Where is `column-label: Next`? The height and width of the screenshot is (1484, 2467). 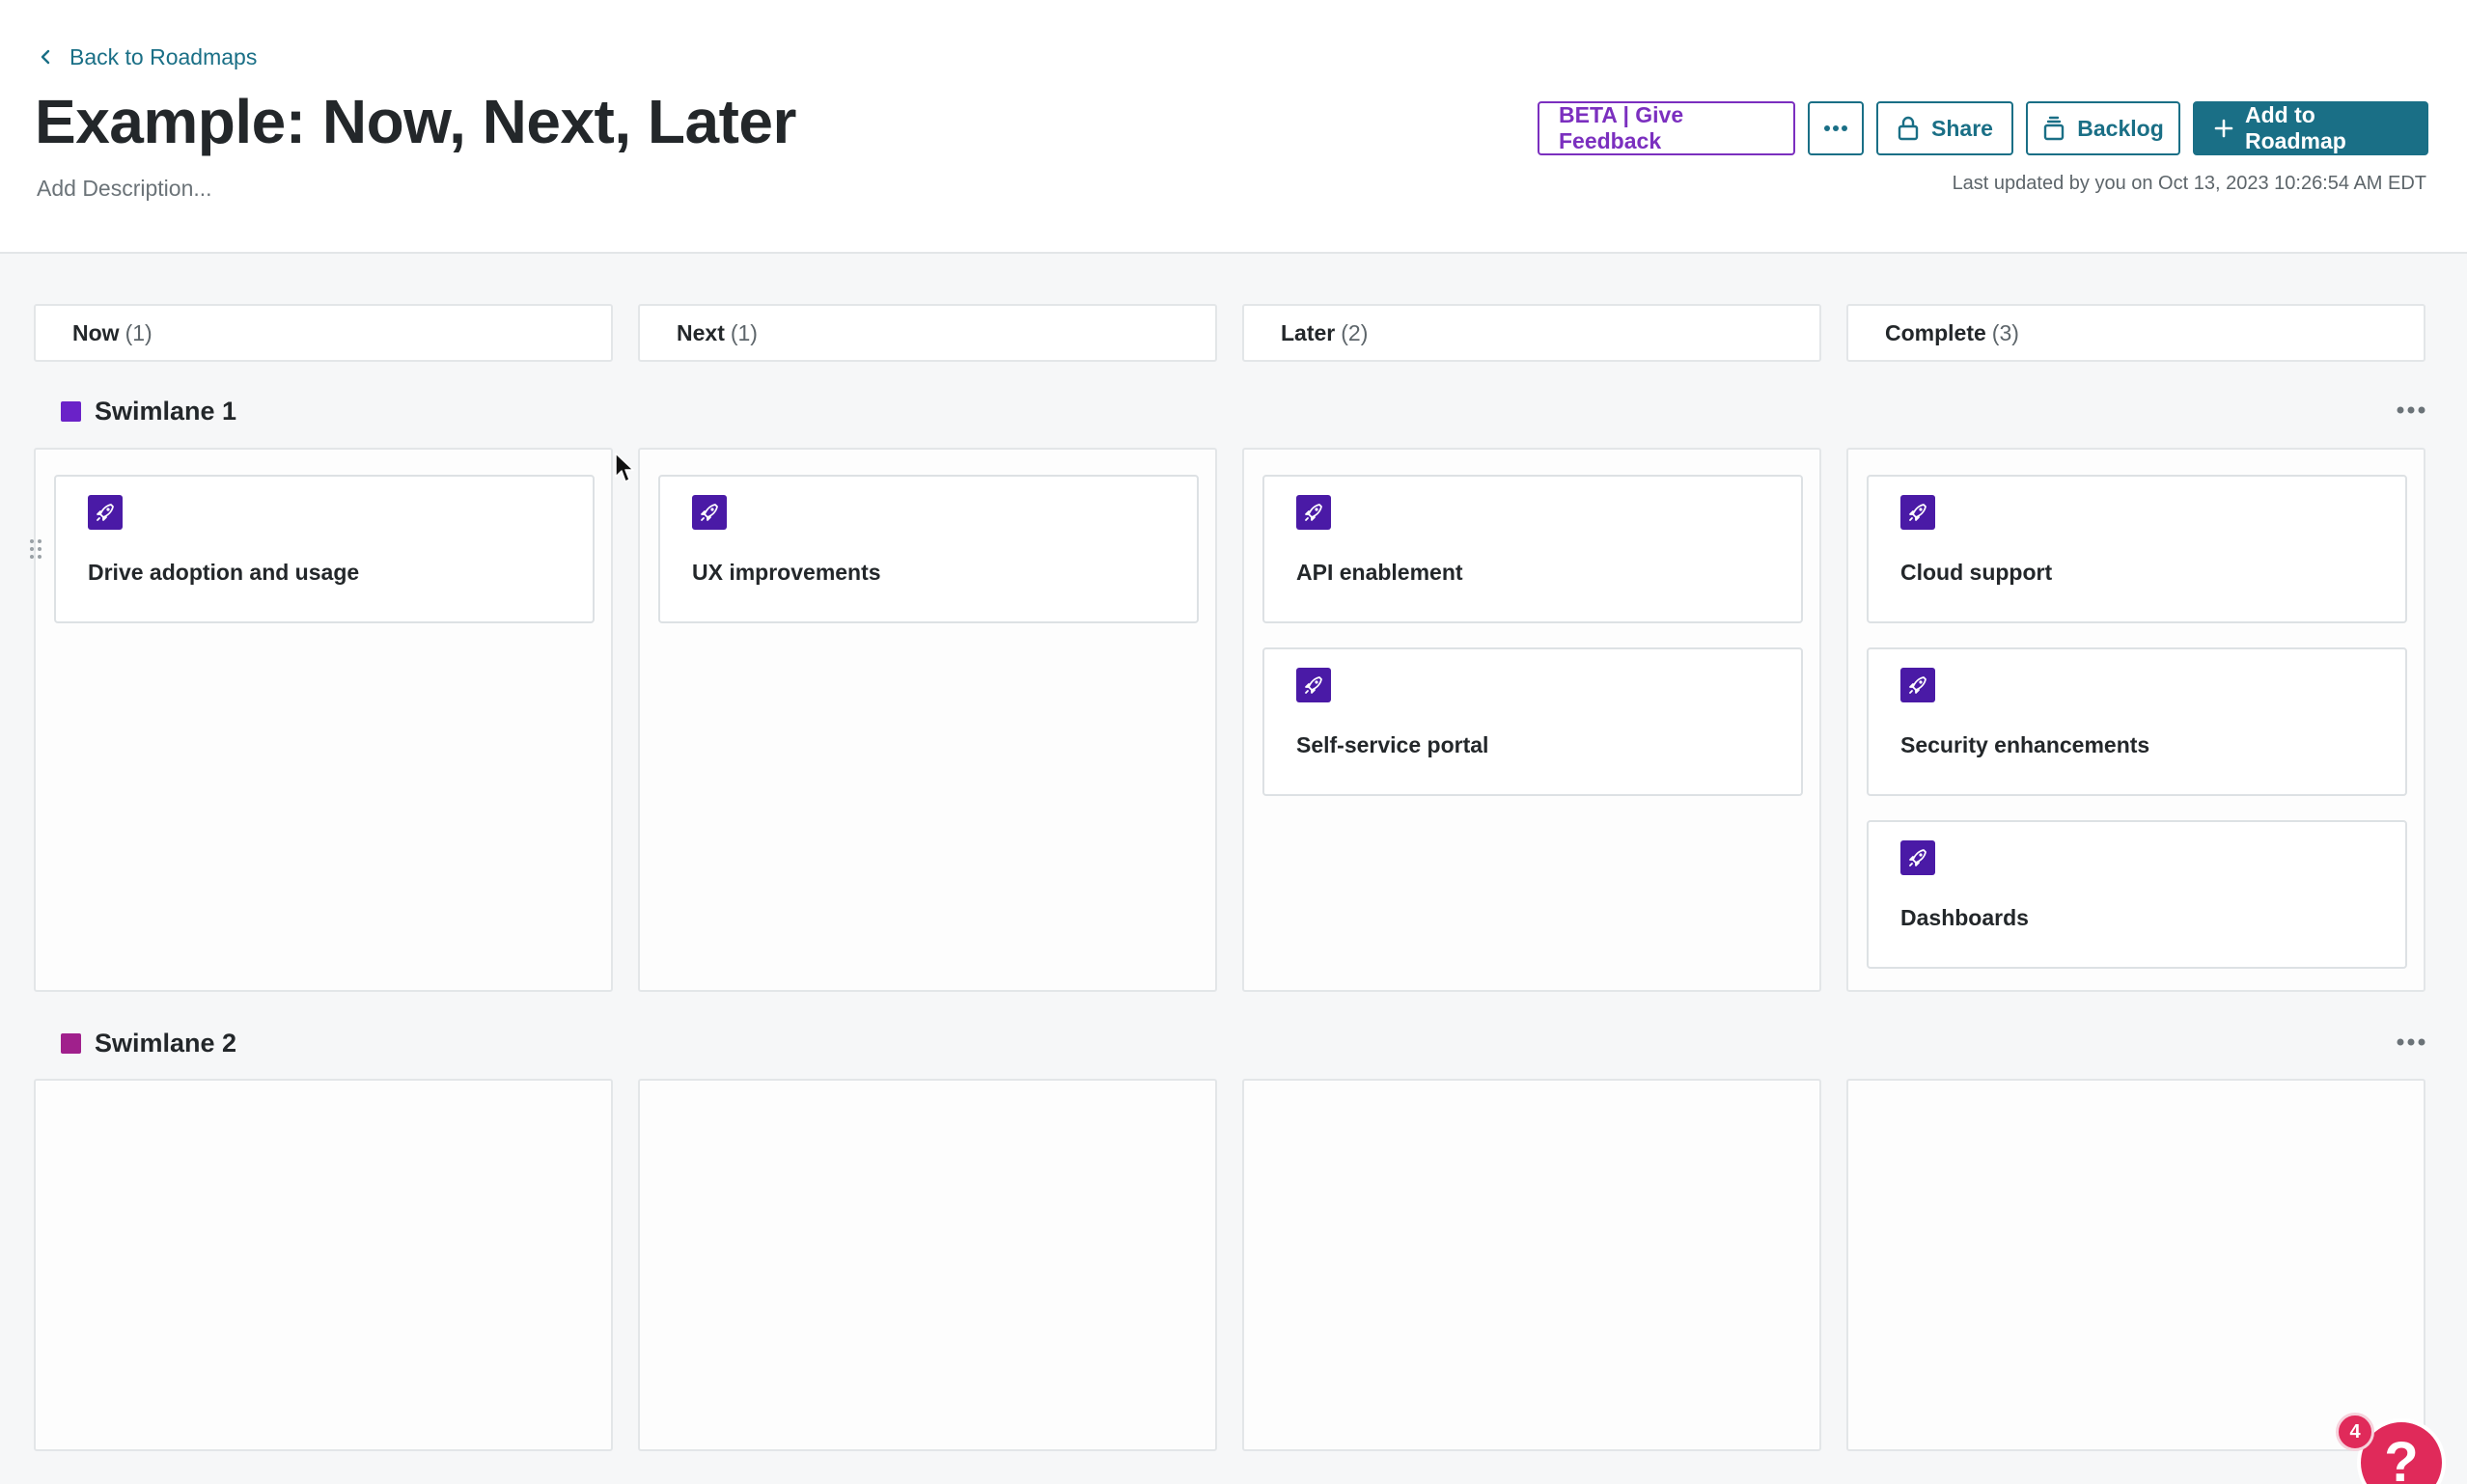
column-label: Next is located at coordinates (701, 332).